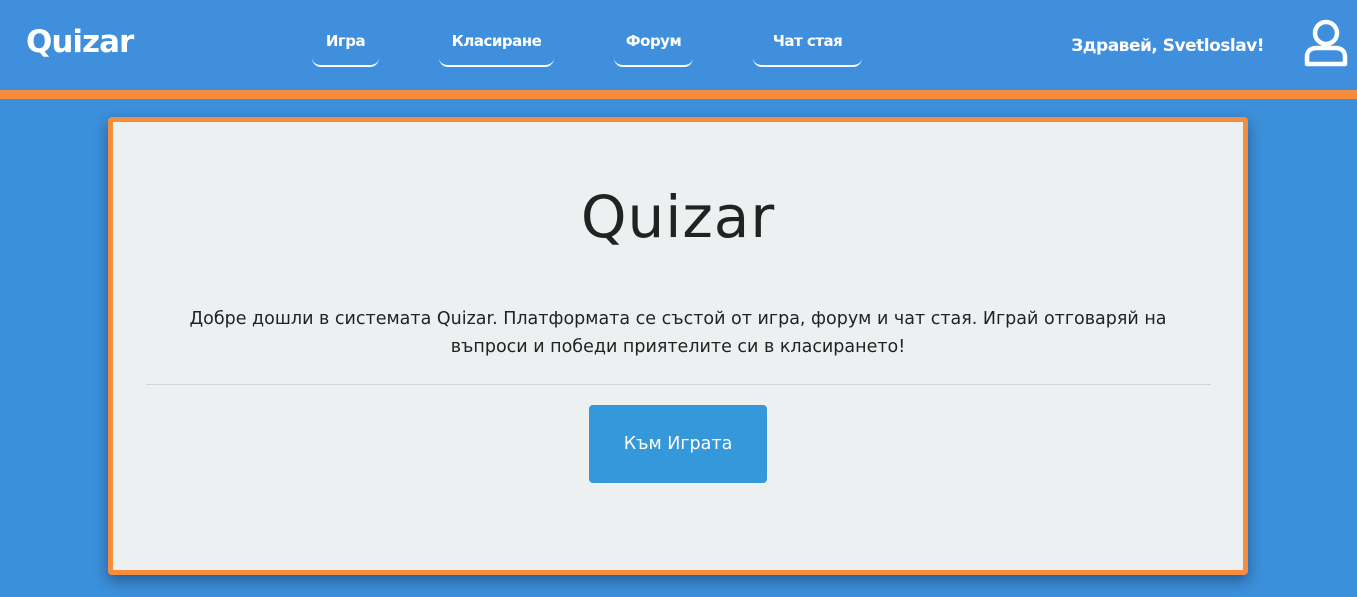 The height and width of the screenshot is (597, 1357). What do you see at coordinates (678, 217) in the screenshot?
I see `page-title: Quizar` at bounding box center [678, 217].